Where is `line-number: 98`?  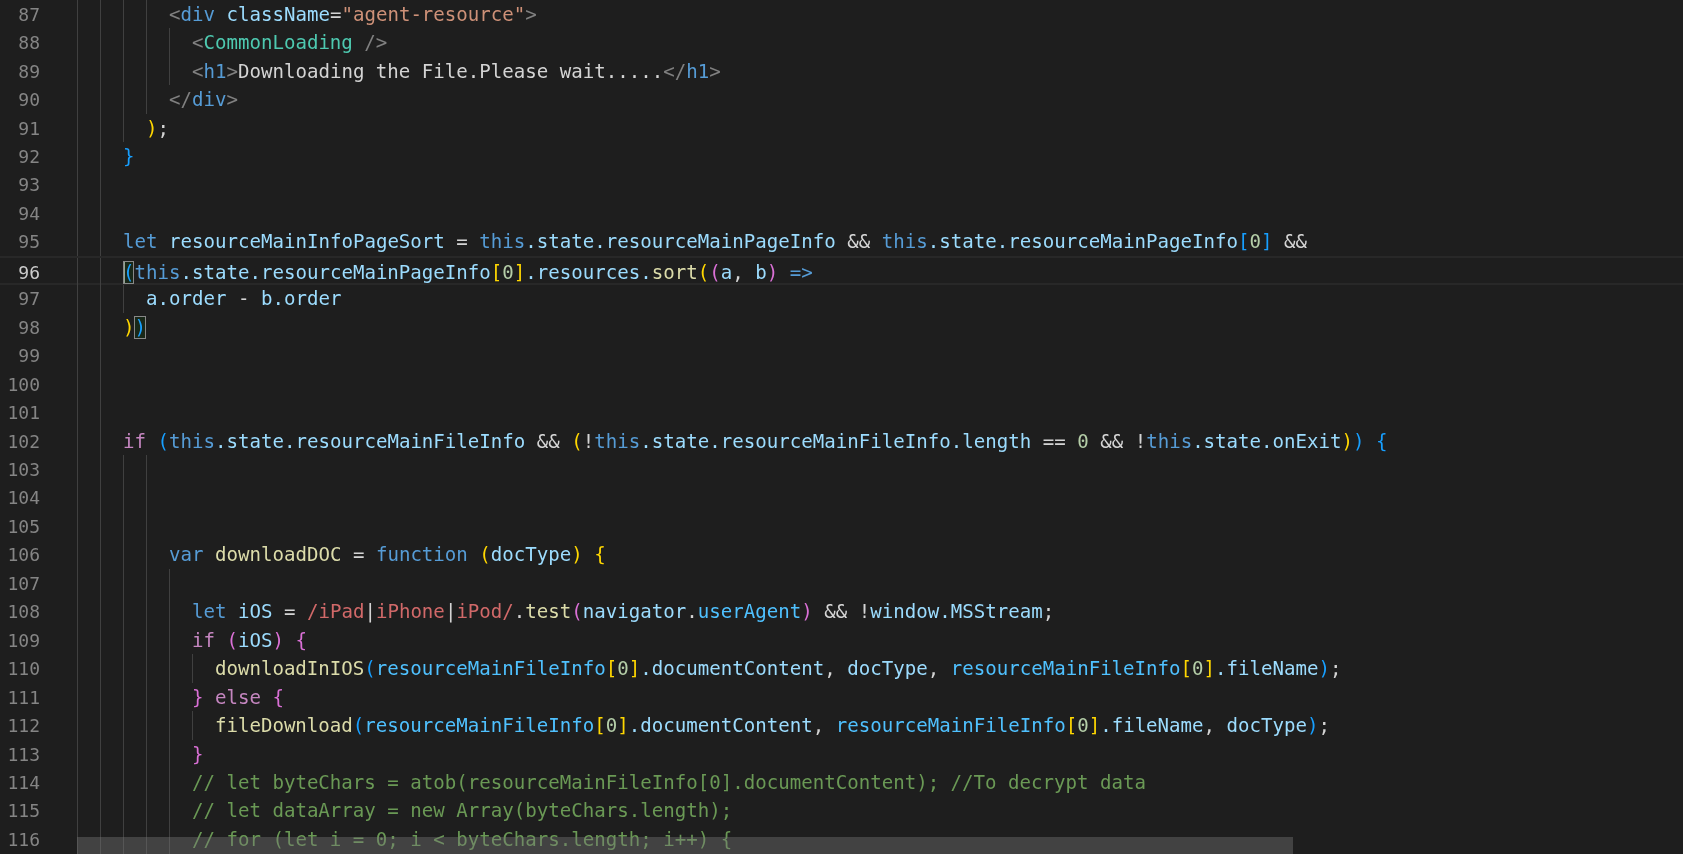 line-number: 98 is located at coordinates (28, 327).